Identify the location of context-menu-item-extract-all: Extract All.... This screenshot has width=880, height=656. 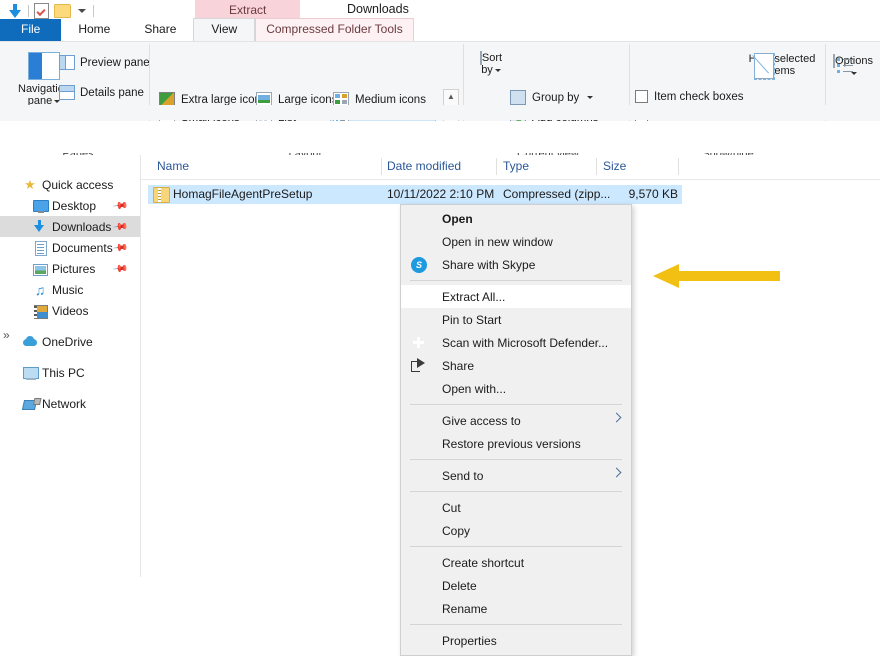
(516, 296).